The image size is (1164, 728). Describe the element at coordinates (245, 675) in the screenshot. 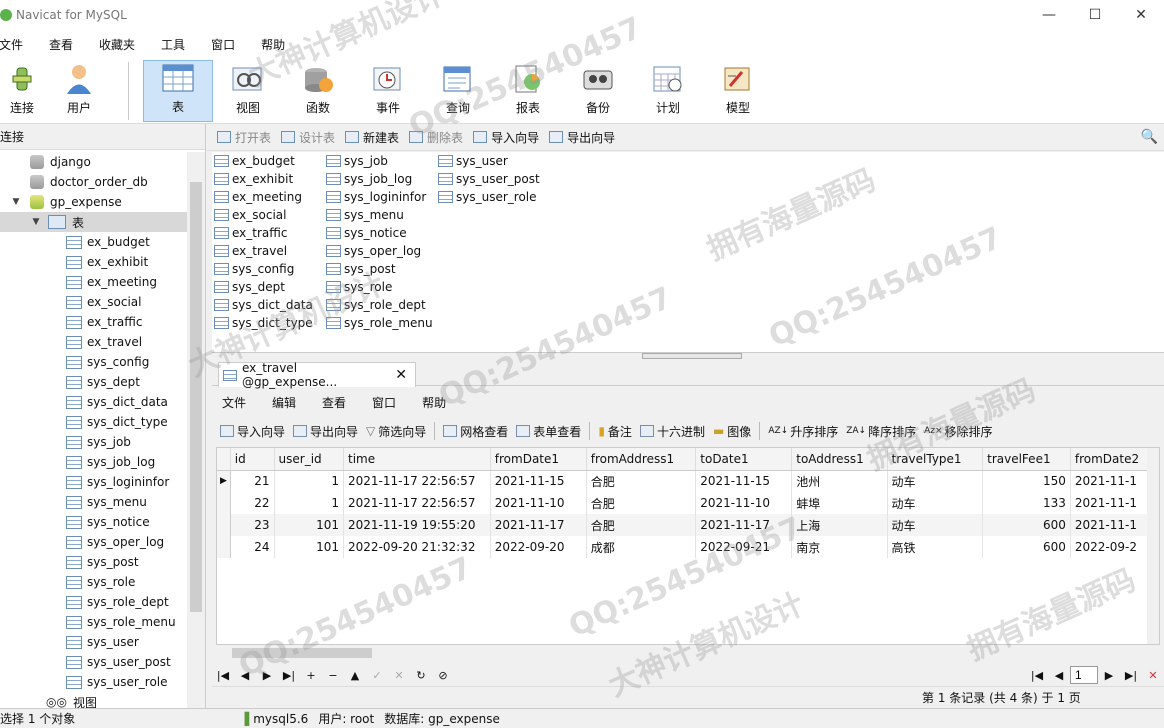

I see `prev-record-icon: ◀` at that location.